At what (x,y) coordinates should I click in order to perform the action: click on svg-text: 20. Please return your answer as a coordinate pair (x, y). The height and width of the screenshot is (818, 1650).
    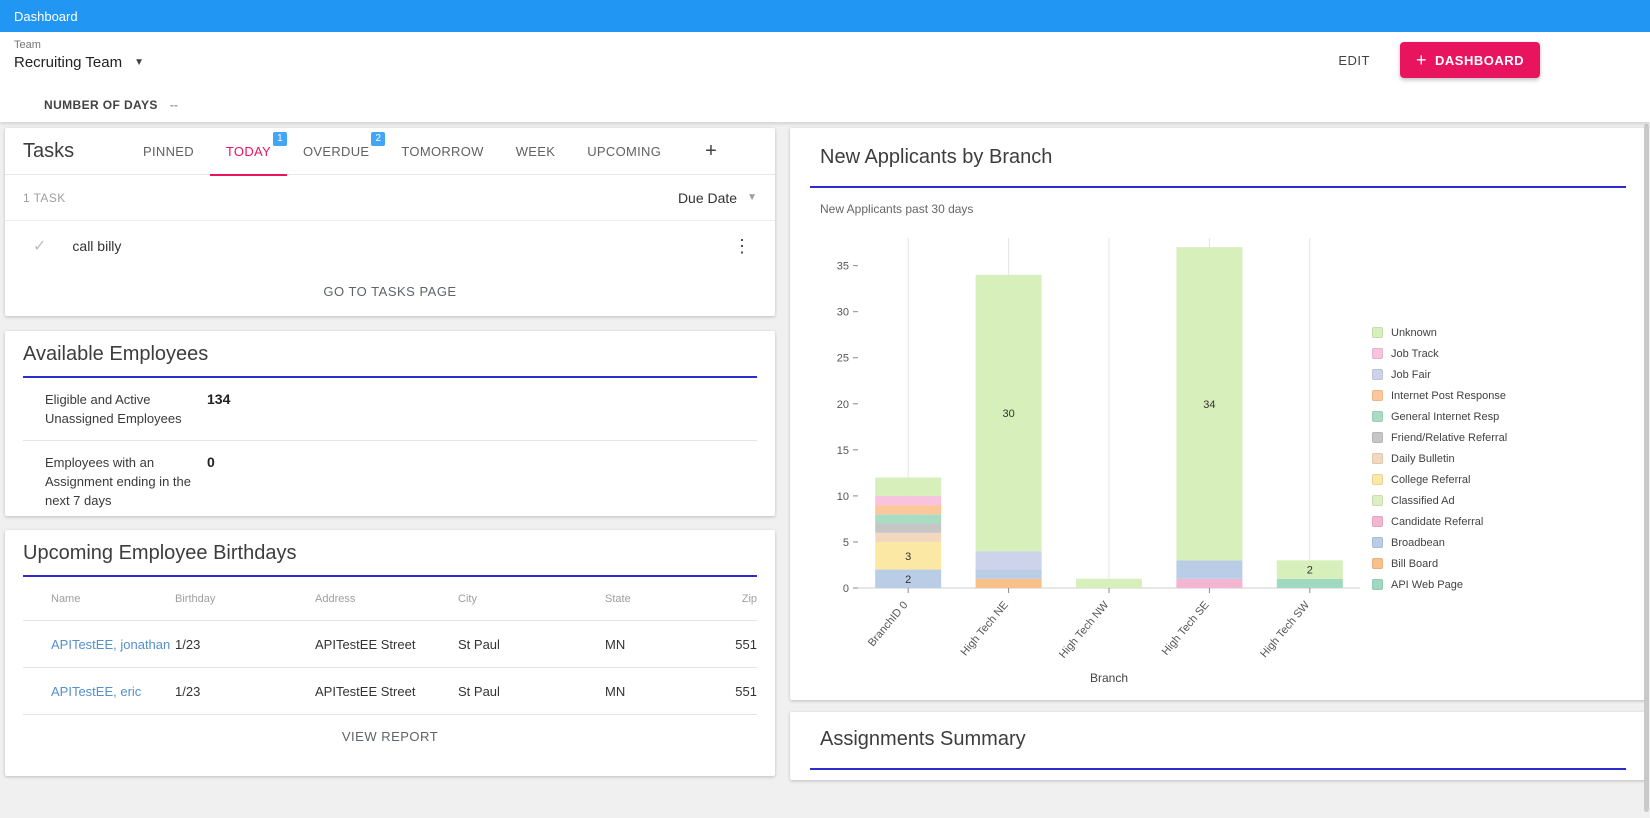
    Looking at the image, I should click on (843, 405).